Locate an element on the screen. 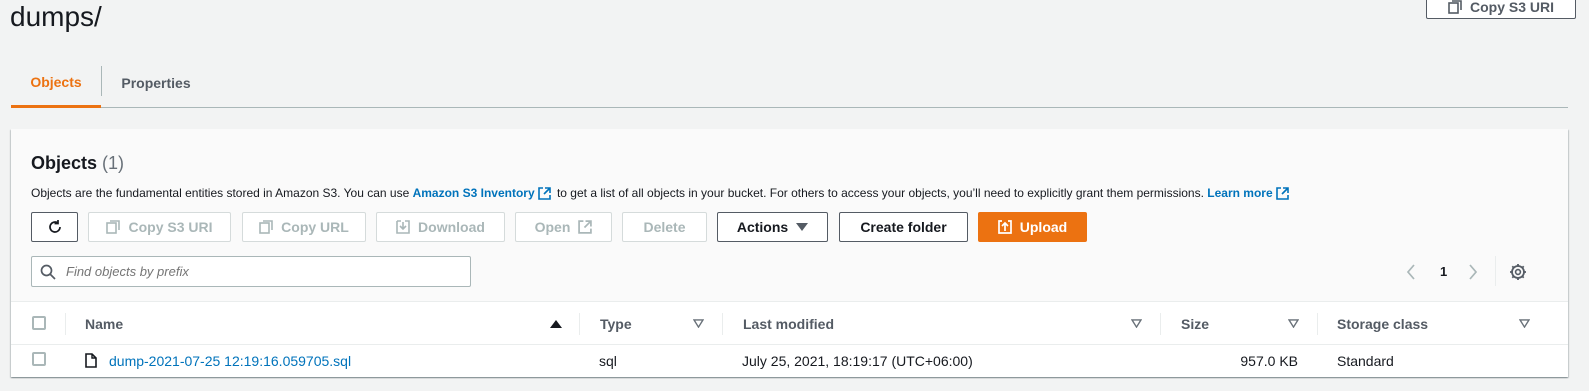 The width and height of the screenshot is (1589, 391). tab-bar: Objects Properties is located at coordinates (789, 83).